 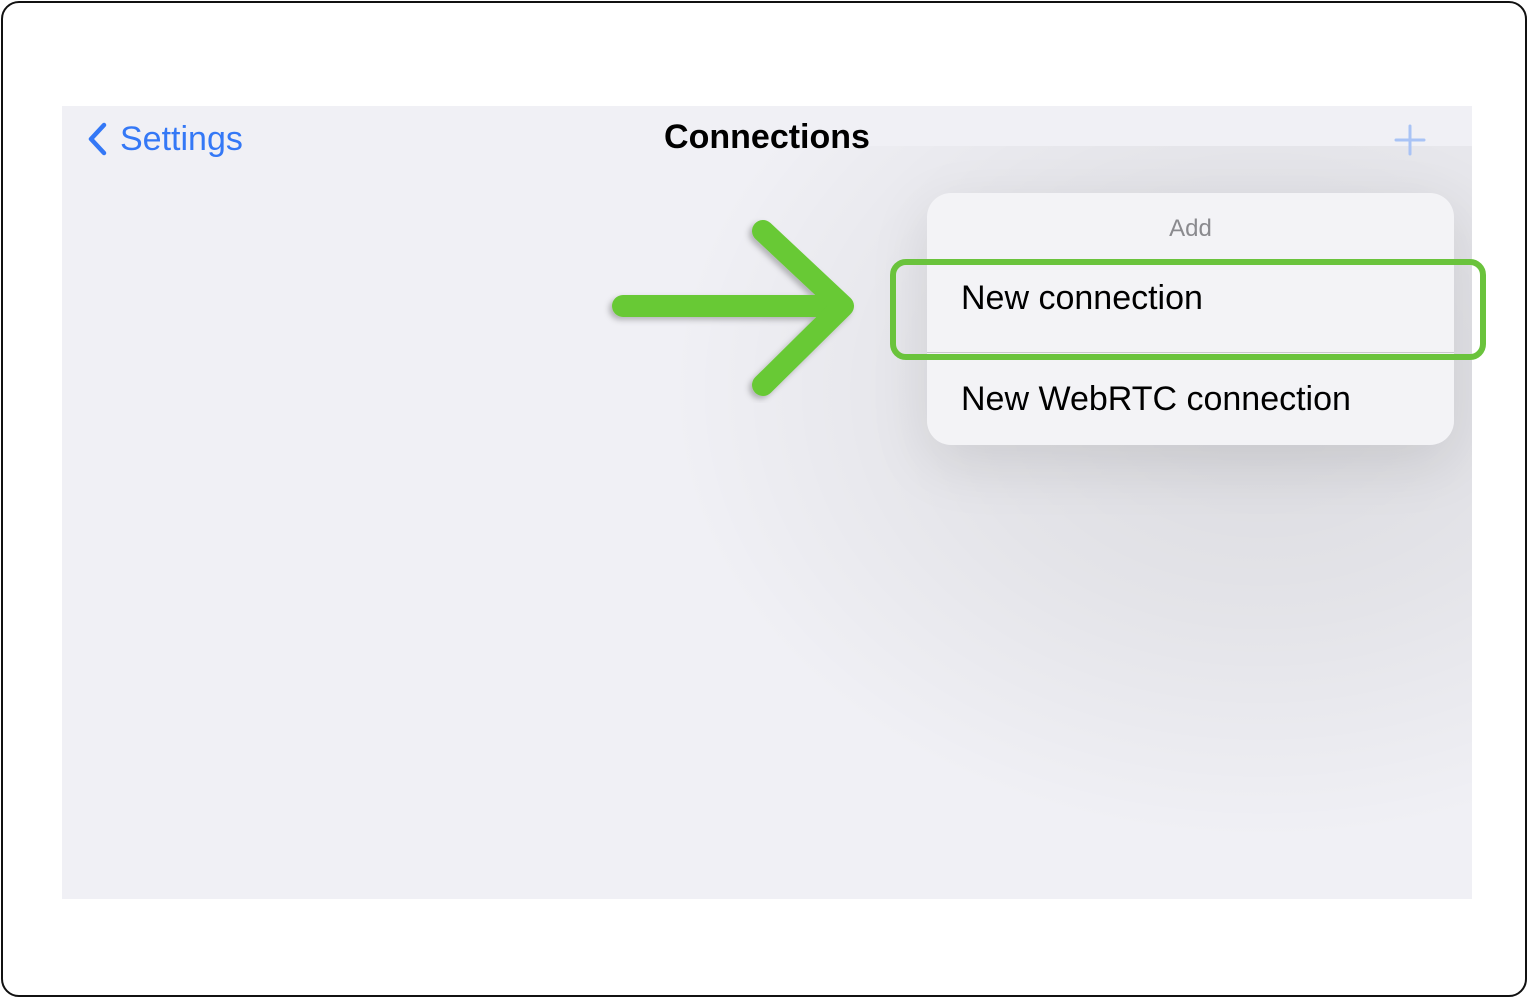 I want to click on add-menu: Add New connection New WebRTC connection, so click(x=1190, y=319).